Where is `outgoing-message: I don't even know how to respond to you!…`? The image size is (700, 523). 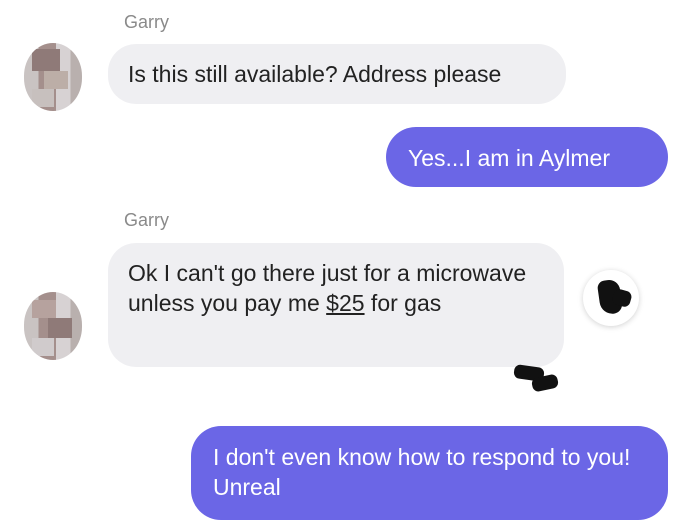 outgoing-message: I don't even know how to respond to you!… is located at coordinates (429, 473).